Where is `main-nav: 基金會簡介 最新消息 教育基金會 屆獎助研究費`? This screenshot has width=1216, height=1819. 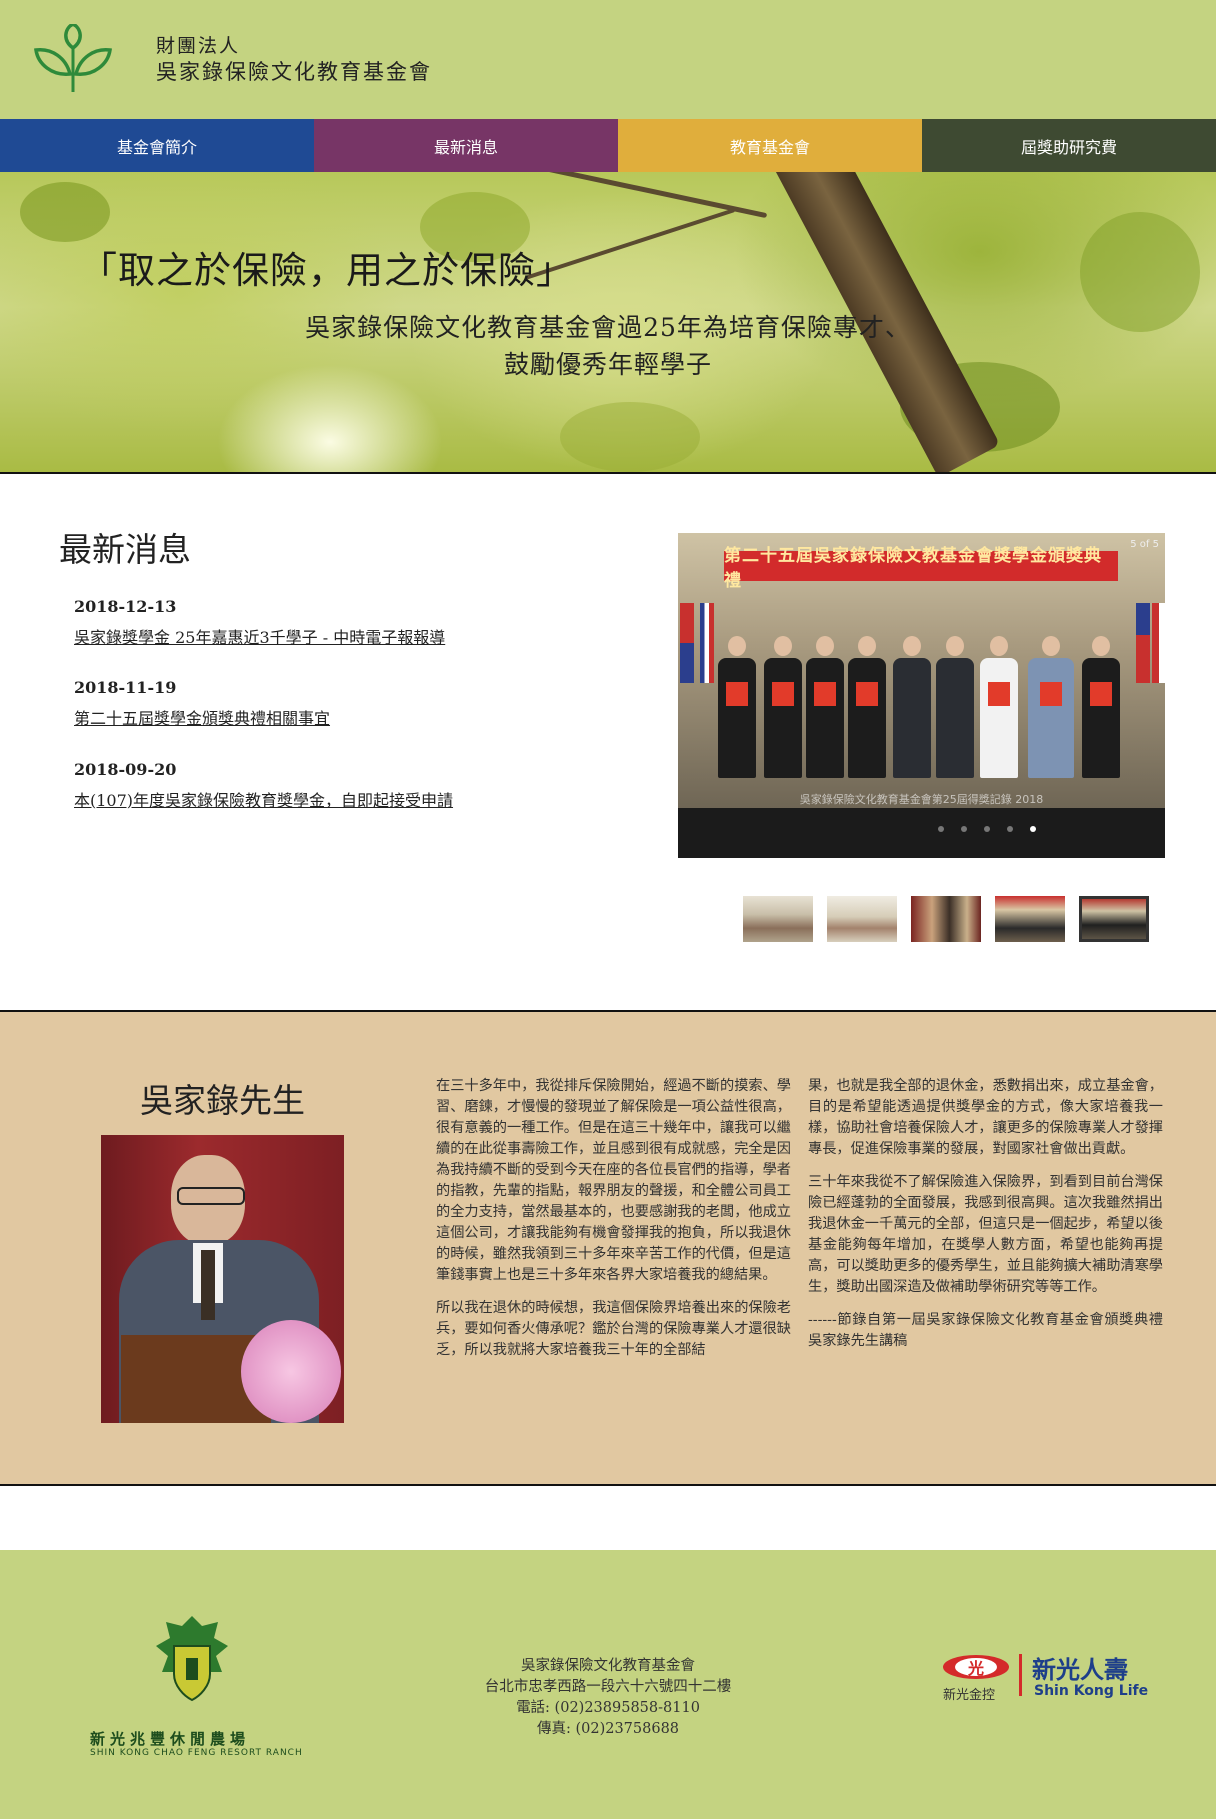
main-nav: 基金會簡介 最新消息 教育基金會 屆獎助研究費 is located at coordinates (608, 145).